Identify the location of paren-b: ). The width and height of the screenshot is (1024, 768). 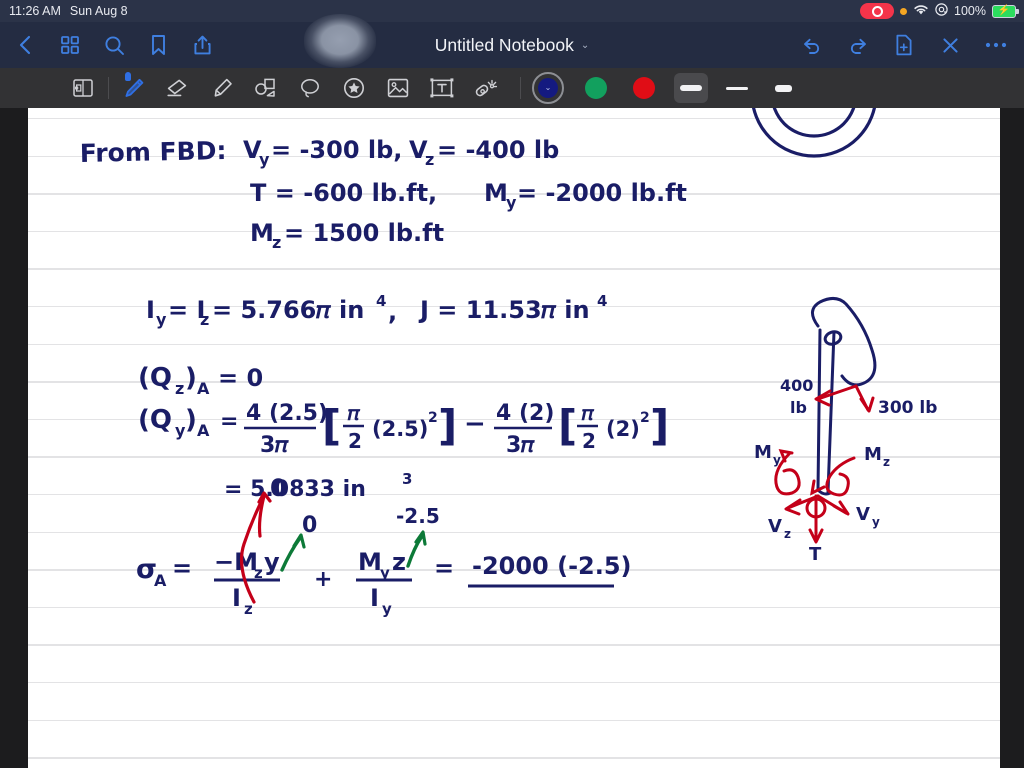
(191, 420).